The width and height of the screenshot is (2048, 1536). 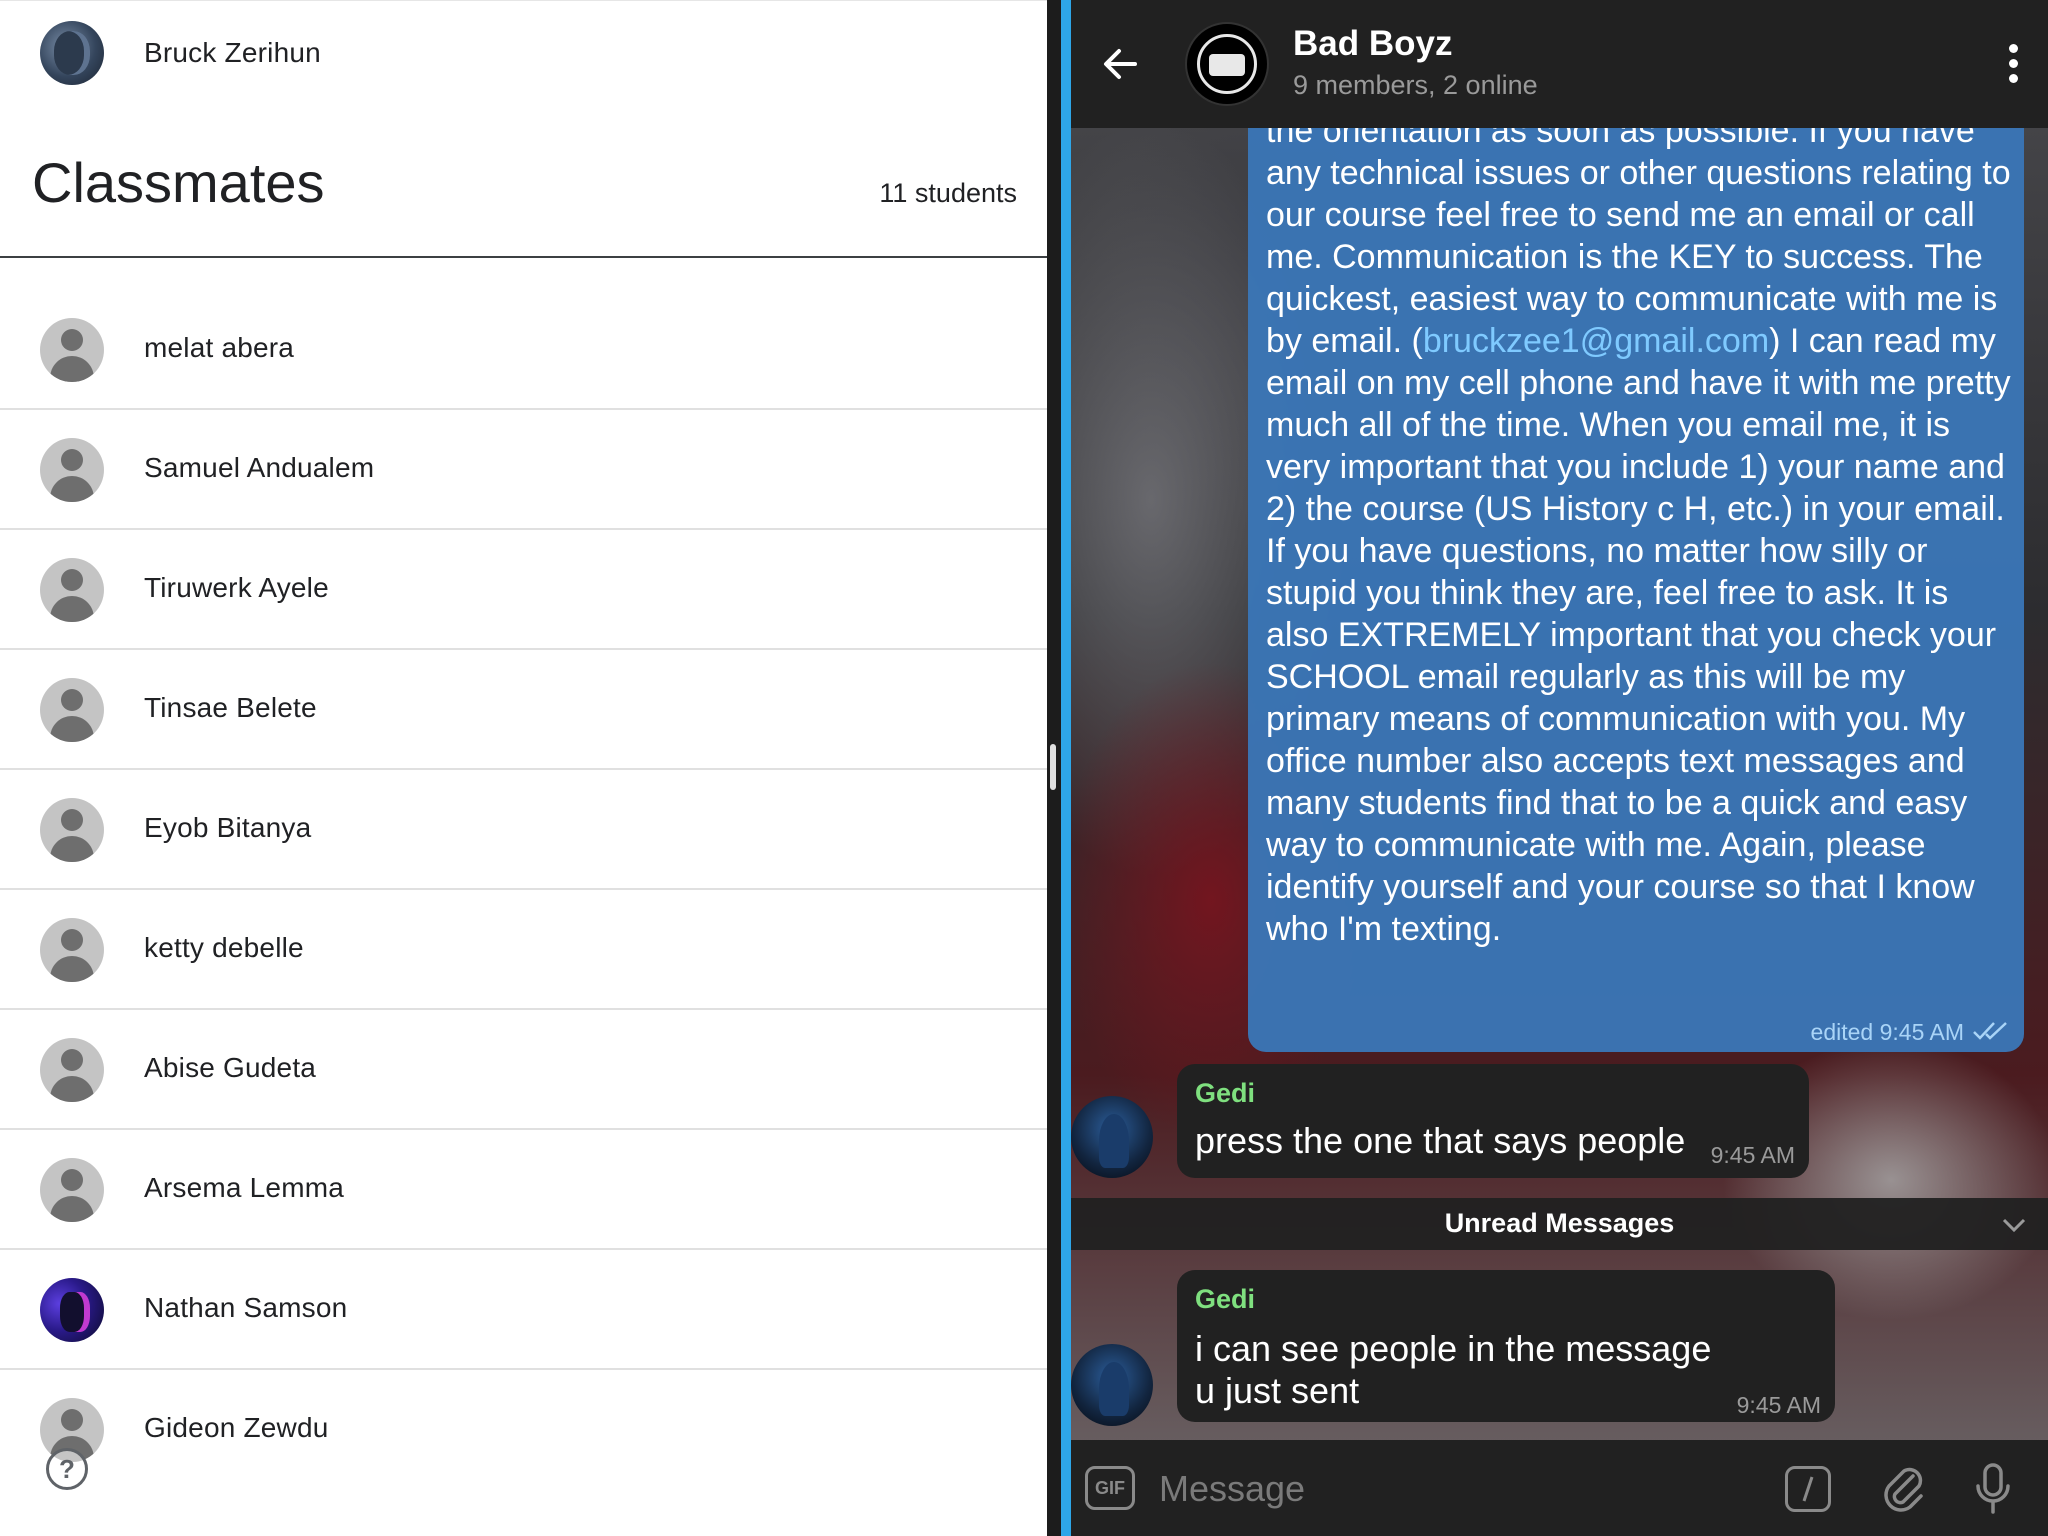 I want to click on unread-label: Unread Messages, so click(x=1559, y=1223).